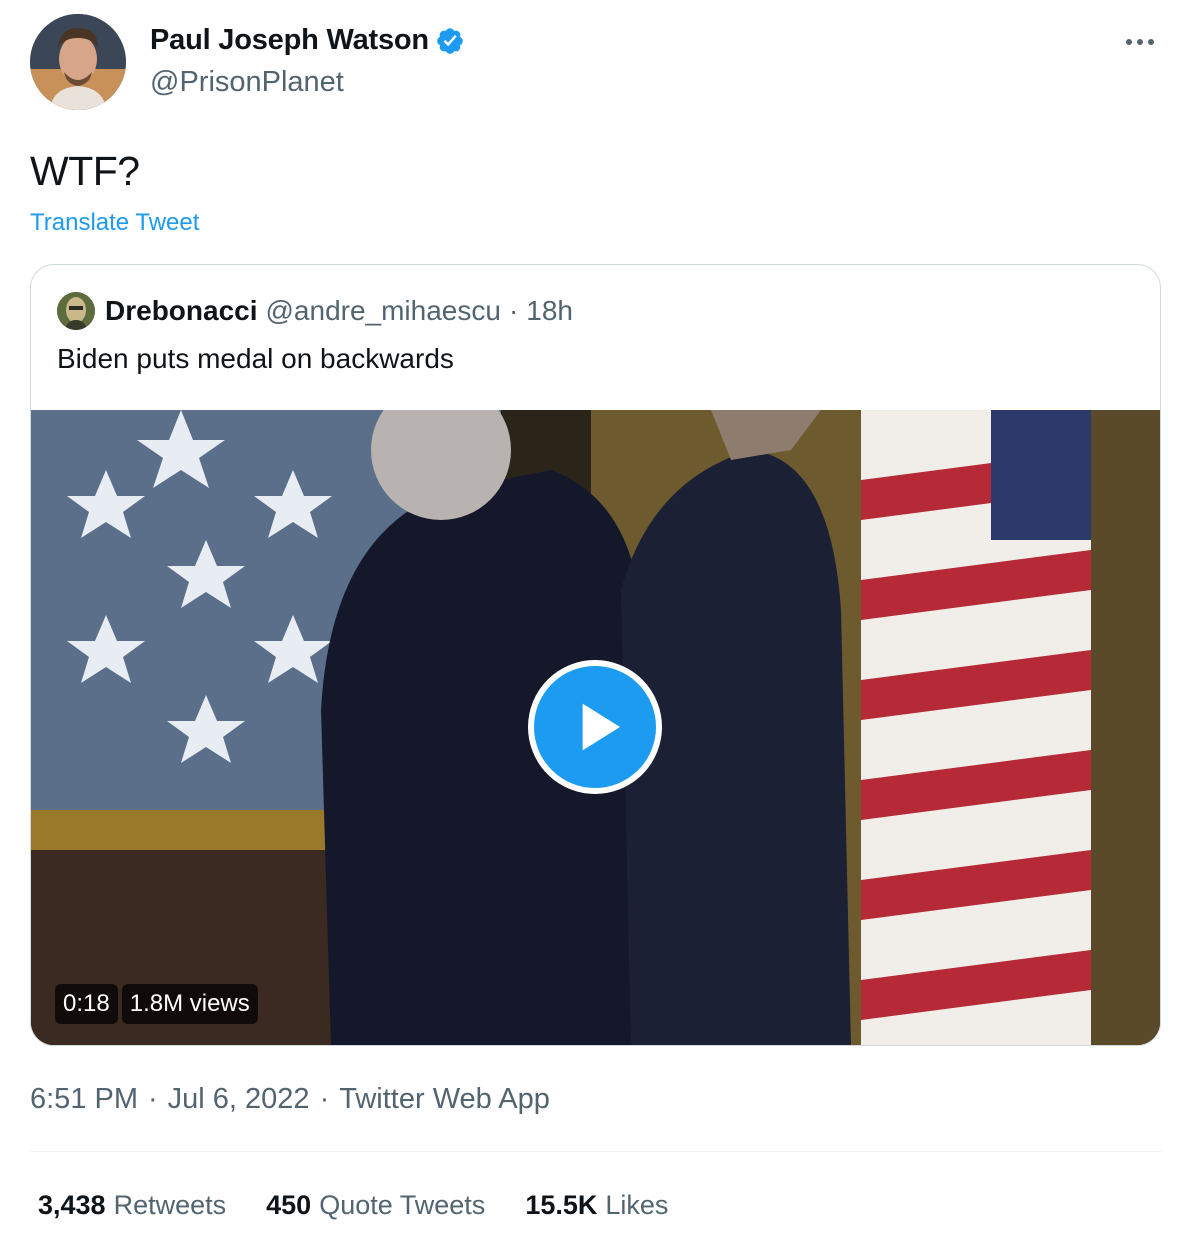 The image size is (1188, 1254). I want to click on likes-stat: 15.5K Likes, so click(596, 1205).